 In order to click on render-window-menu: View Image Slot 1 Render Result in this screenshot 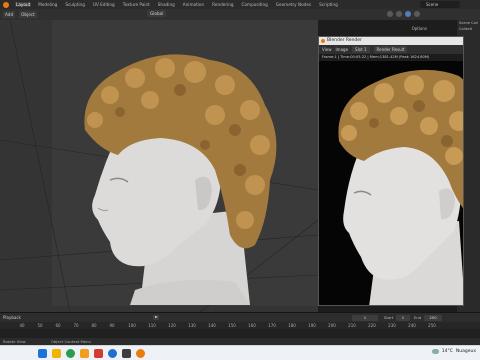, I will do `click(391, 49)`.